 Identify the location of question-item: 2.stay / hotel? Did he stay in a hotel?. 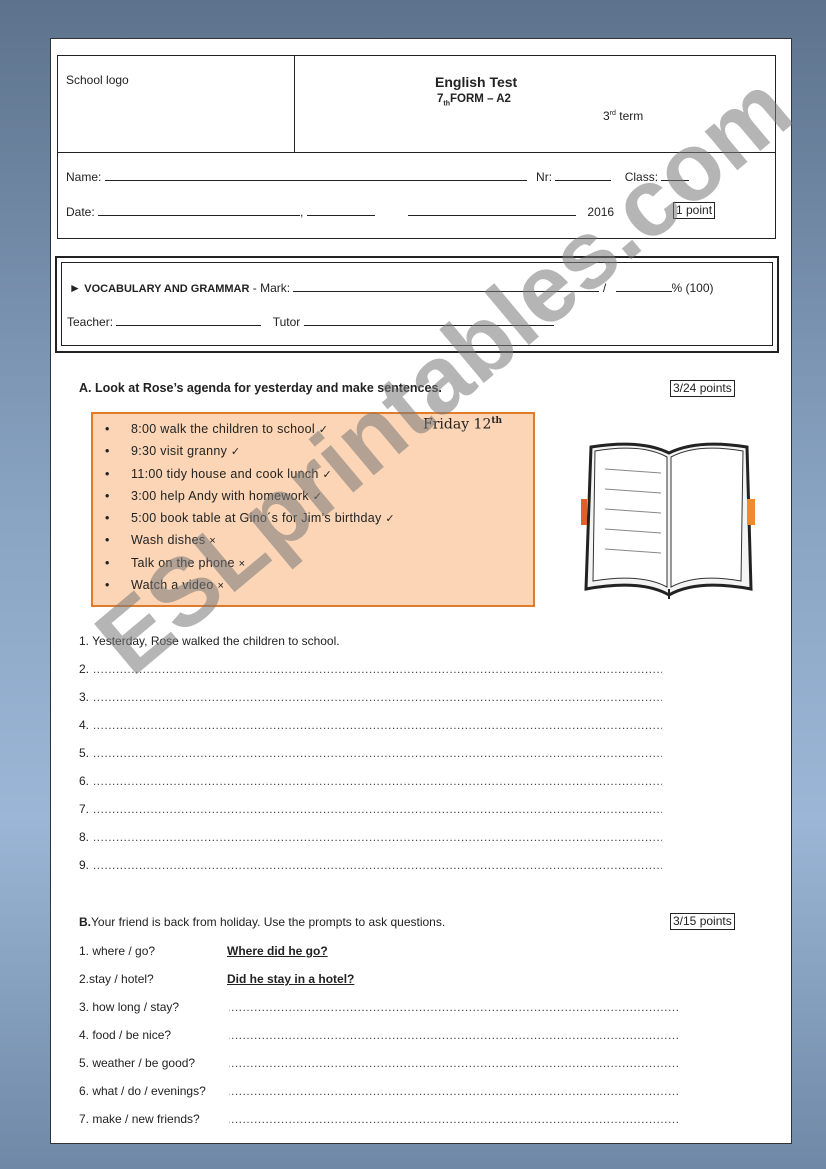
(217, 979).